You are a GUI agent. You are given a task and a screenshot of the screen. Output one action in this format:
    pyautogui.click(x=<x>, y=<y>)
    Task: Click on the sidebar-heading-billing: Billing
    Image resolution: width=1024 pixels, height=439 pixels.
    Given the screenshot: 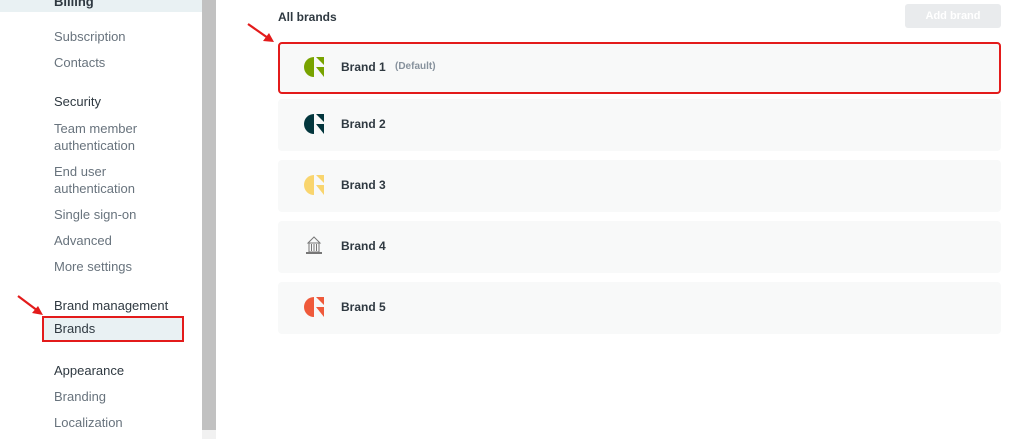 What is the action you would take?
    pyautogui.click(x=74, y=4)
    